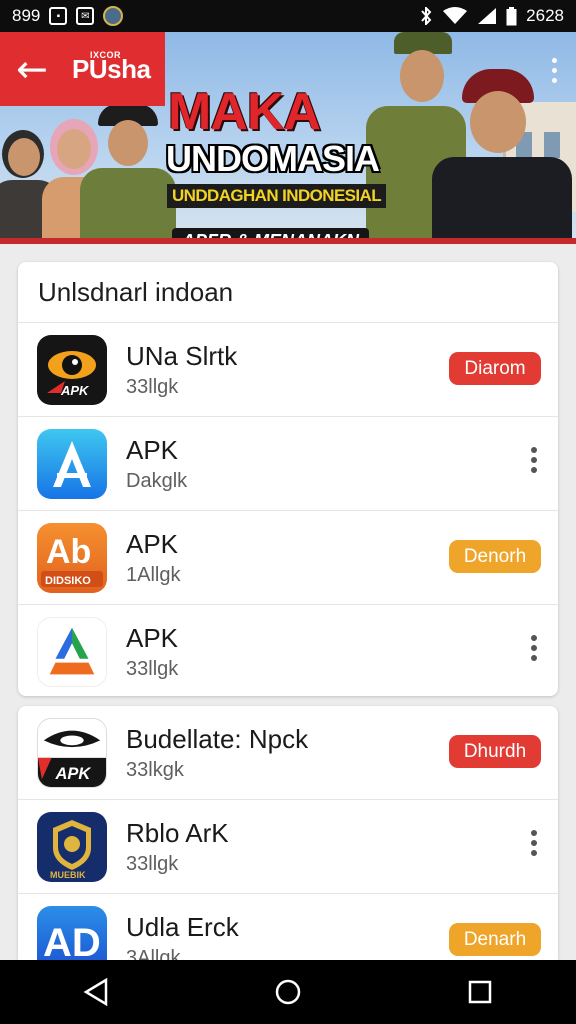  What do you see at coordinates (480, 992) in the screenshot?
I see `nav-recents-icon` at bounding box center [480, 992].